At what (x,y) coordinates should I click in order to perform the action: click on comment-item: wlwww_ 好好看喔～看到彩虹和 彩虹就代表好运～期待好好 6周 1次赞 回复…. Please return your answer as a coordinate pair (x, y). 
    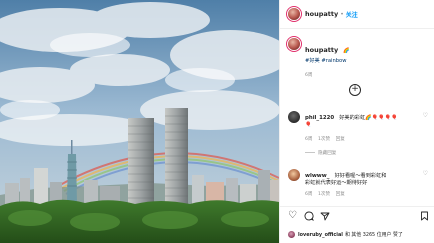
    Looking at the image, I should click on (358, 182).